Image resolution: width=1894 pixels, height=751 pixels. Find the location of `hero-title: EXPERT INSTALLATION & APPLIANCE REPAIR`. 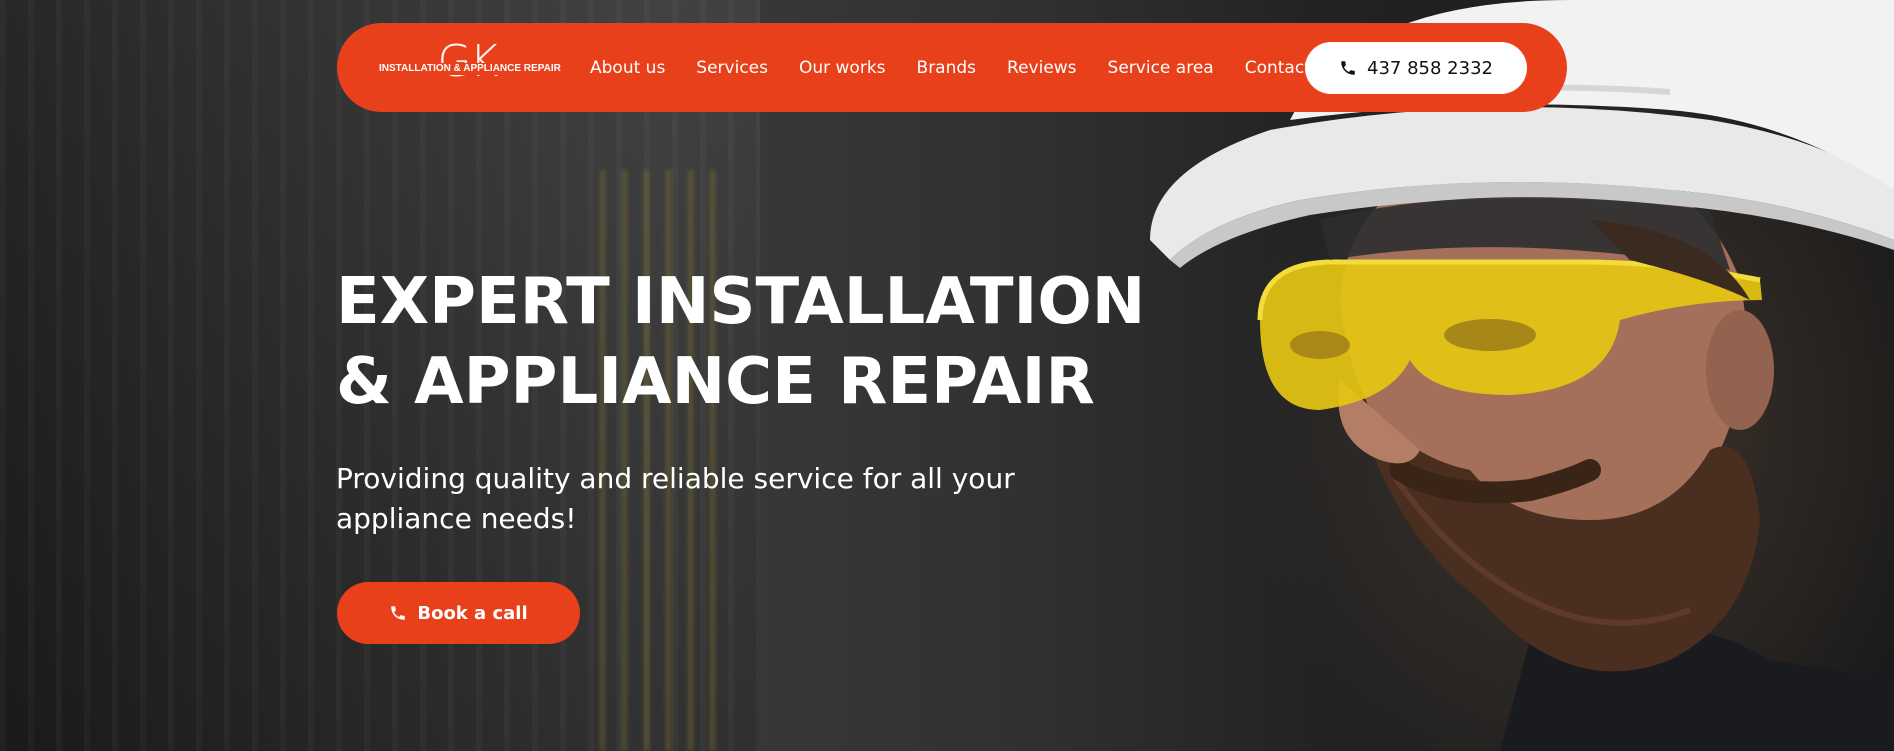

hero-title: EXPERT INSTALLATION & APPLIANCE REPAIR is located at coordinates (786, 342).